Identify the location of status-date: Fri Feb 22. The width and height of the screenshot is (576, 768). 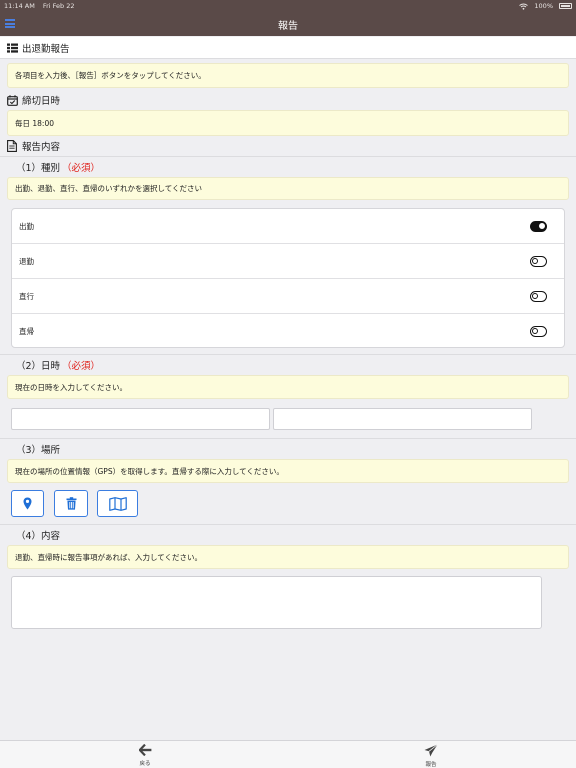
(58, 6).